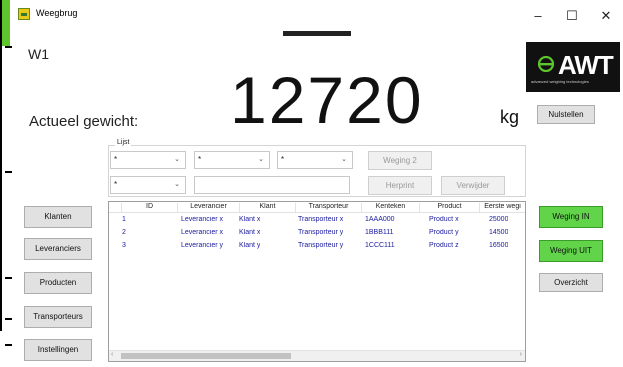 The image size is (623, 367). What do you see at coordinates (449, 207) in the screenshot?
I see `column-header-product: Product` at bounding box center [449, 207].